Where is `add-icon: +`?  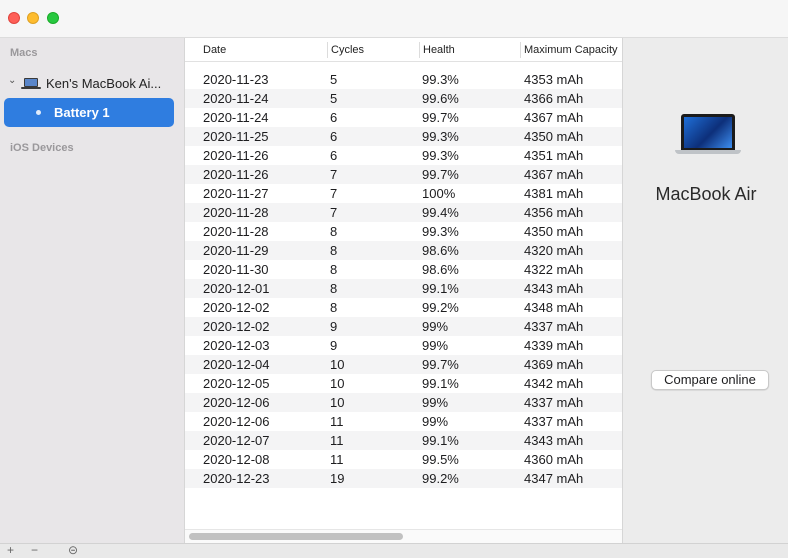
add-icon: + is located at coordinates (10, 550).